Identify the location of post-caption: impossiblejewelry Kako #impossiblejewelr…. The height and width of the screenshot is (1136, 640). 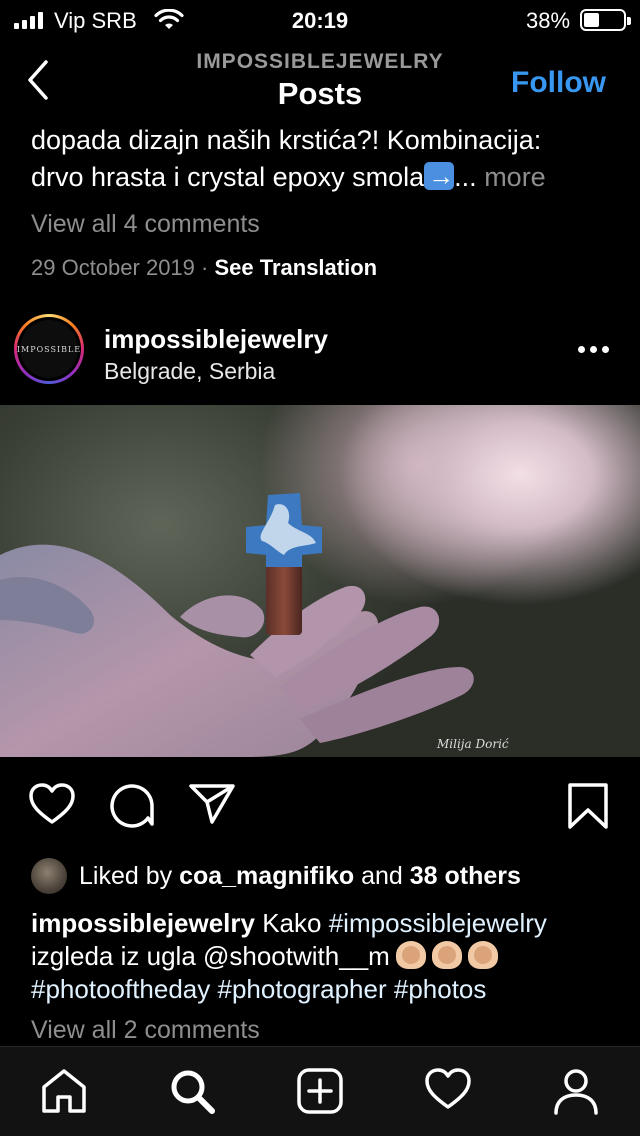
(289, 956).